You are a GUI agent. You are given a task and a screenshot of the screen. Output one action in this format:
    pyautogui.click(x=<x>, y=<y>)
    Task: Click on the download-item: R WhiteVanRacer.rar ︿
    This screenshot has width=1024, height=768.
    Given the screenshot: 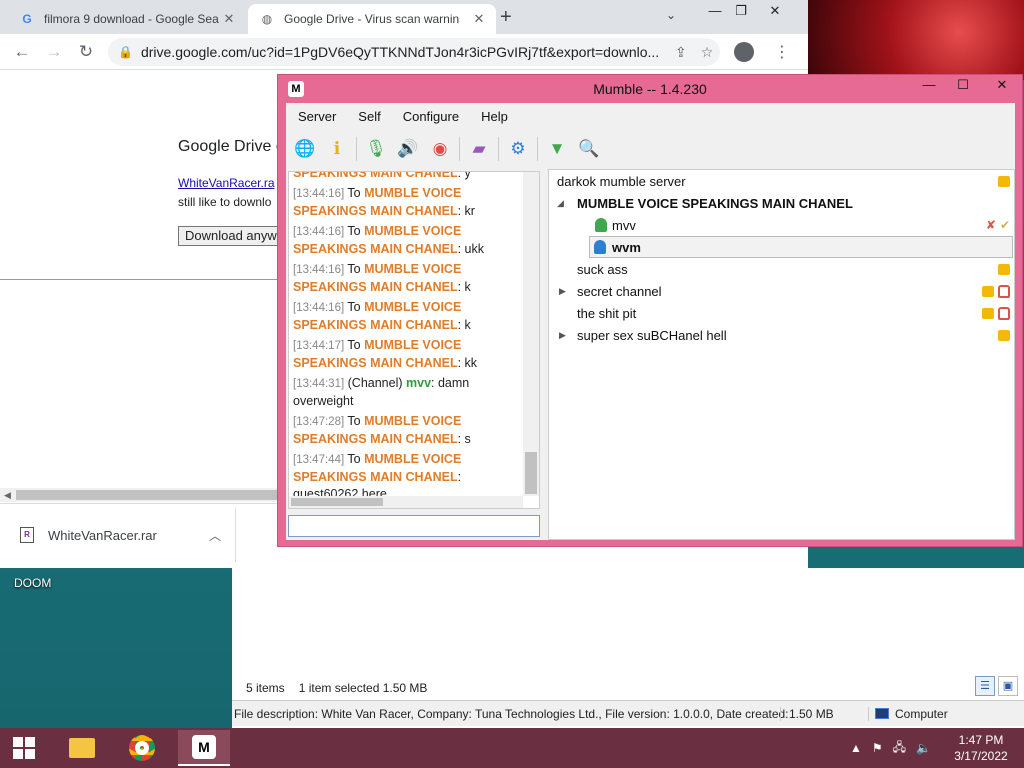 What is the action you would take?
    pyautogui.click(x=122, y=535)
    